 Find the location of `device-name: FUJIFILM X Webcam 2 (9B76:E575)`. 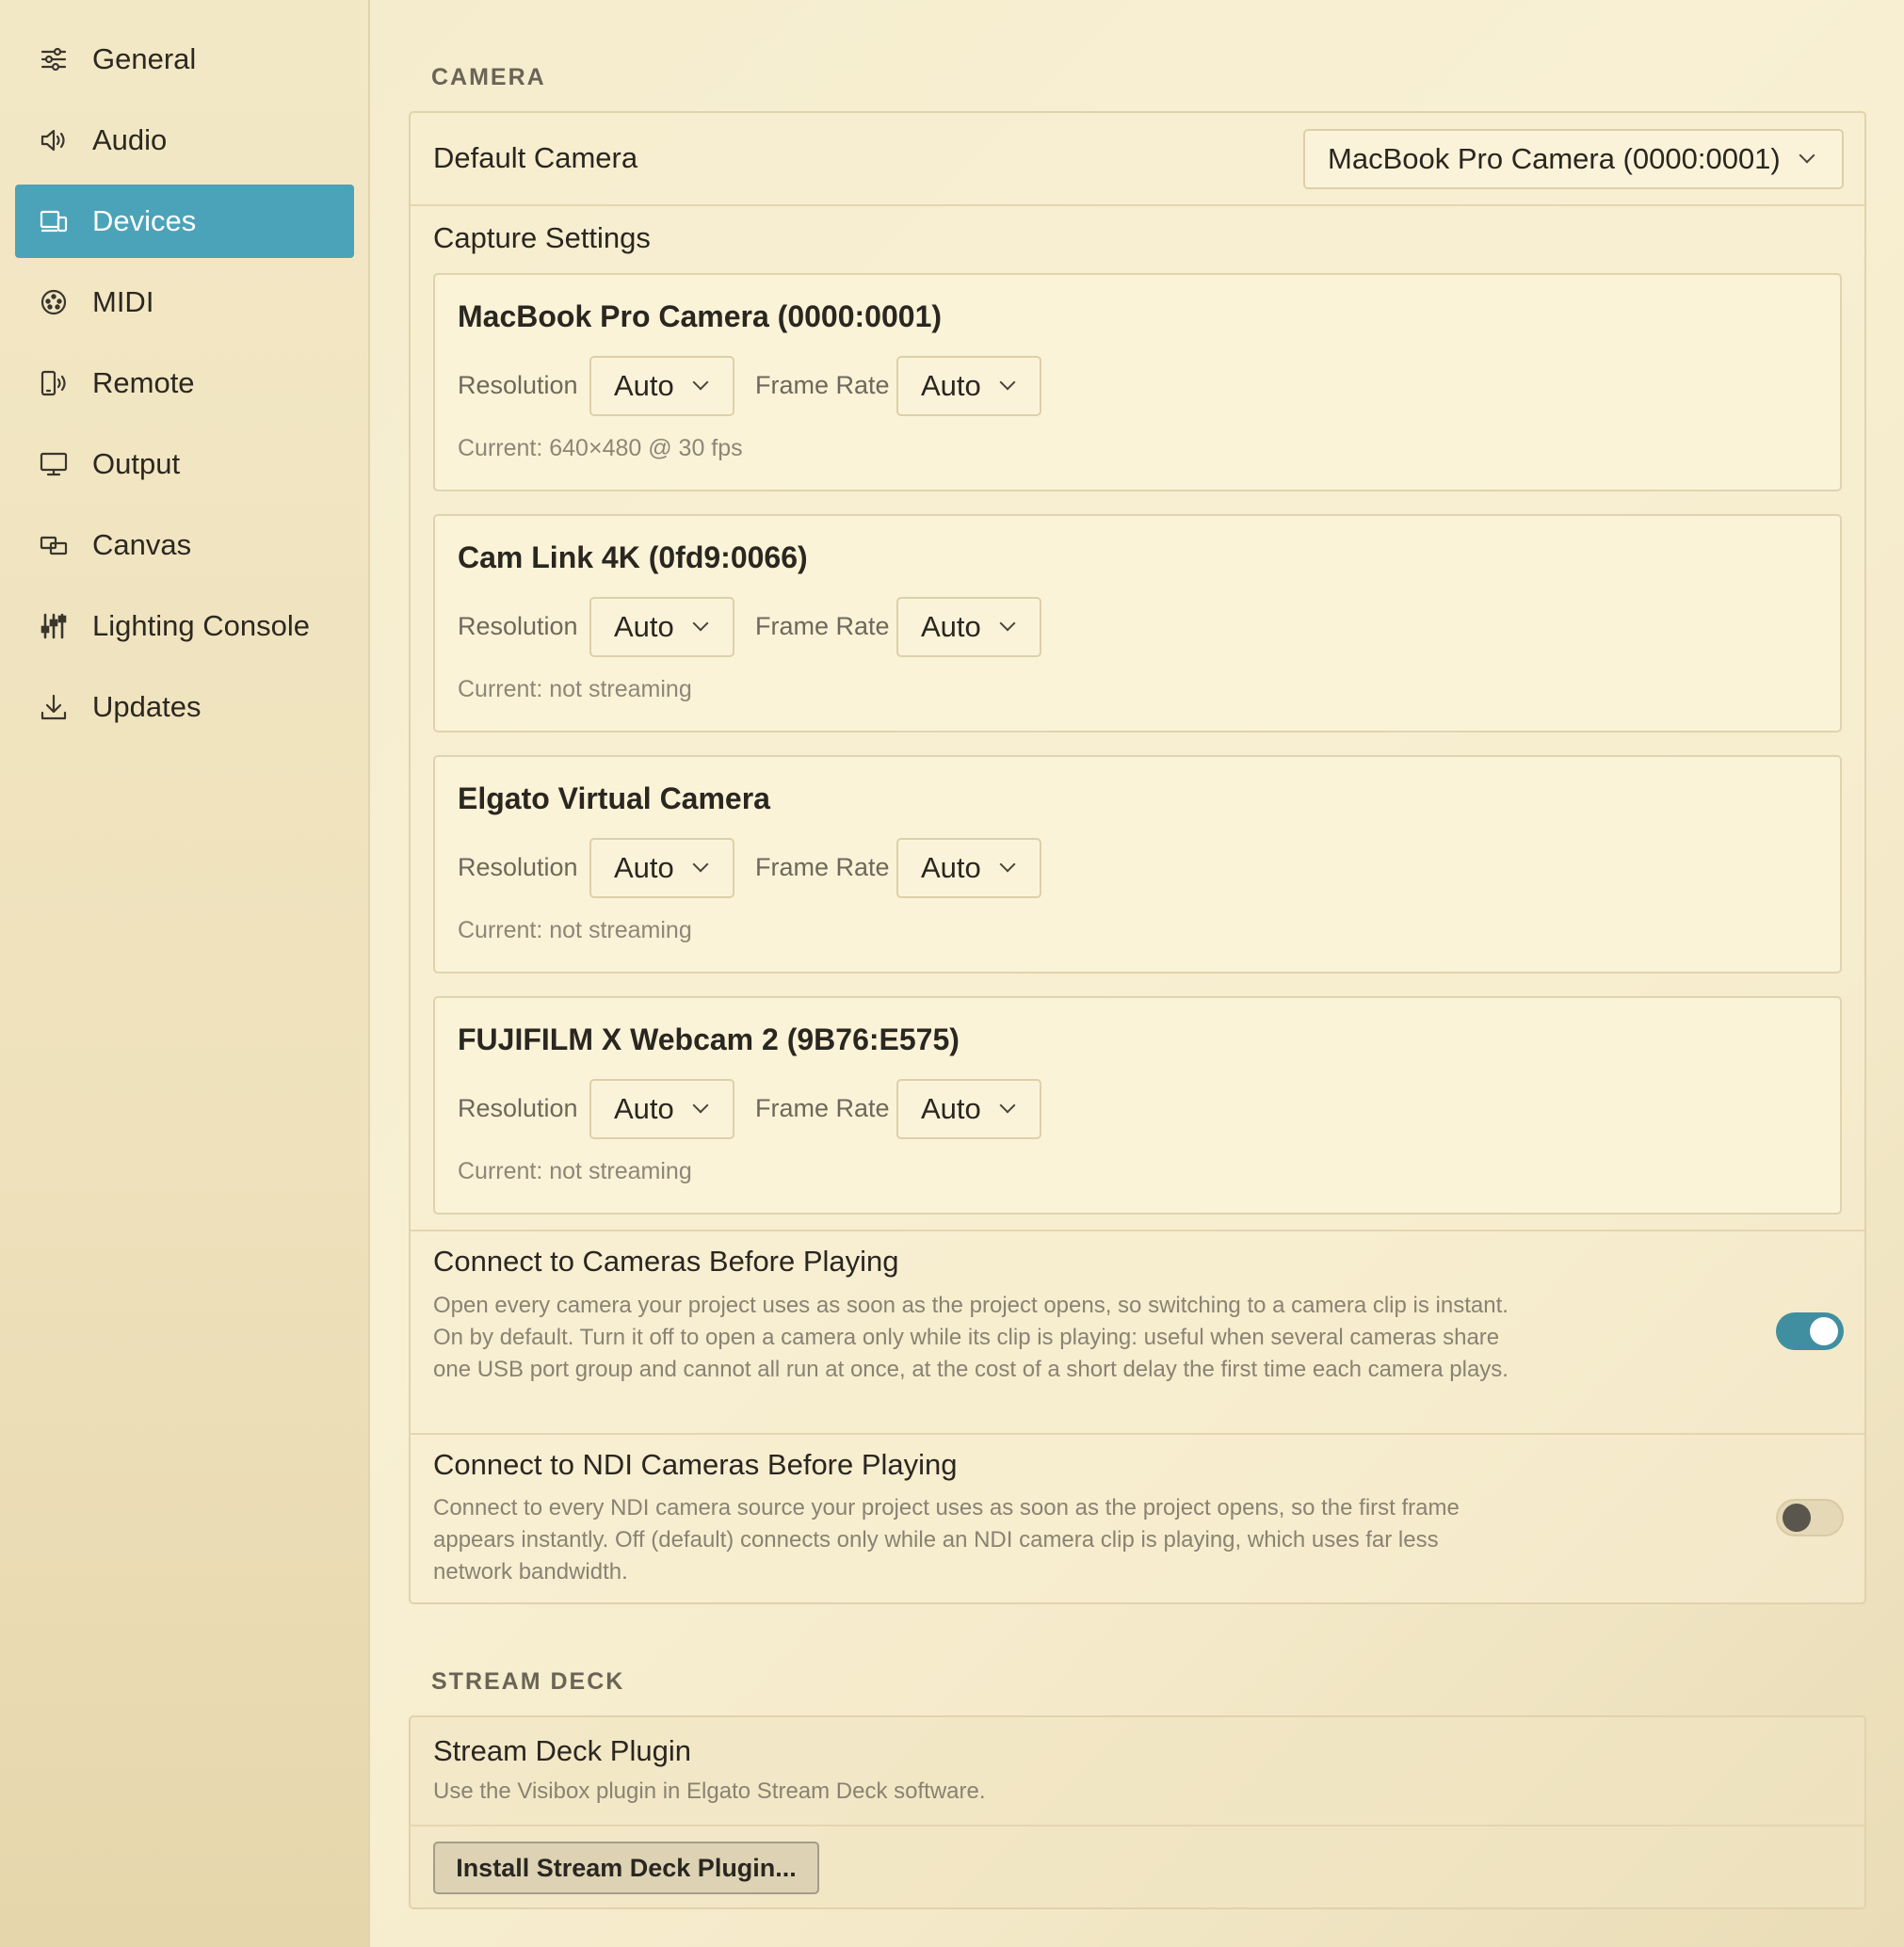

device-name: FUJIFILM X Webcam 2 (9B76:E575) is located at coordinates (709, 1039).